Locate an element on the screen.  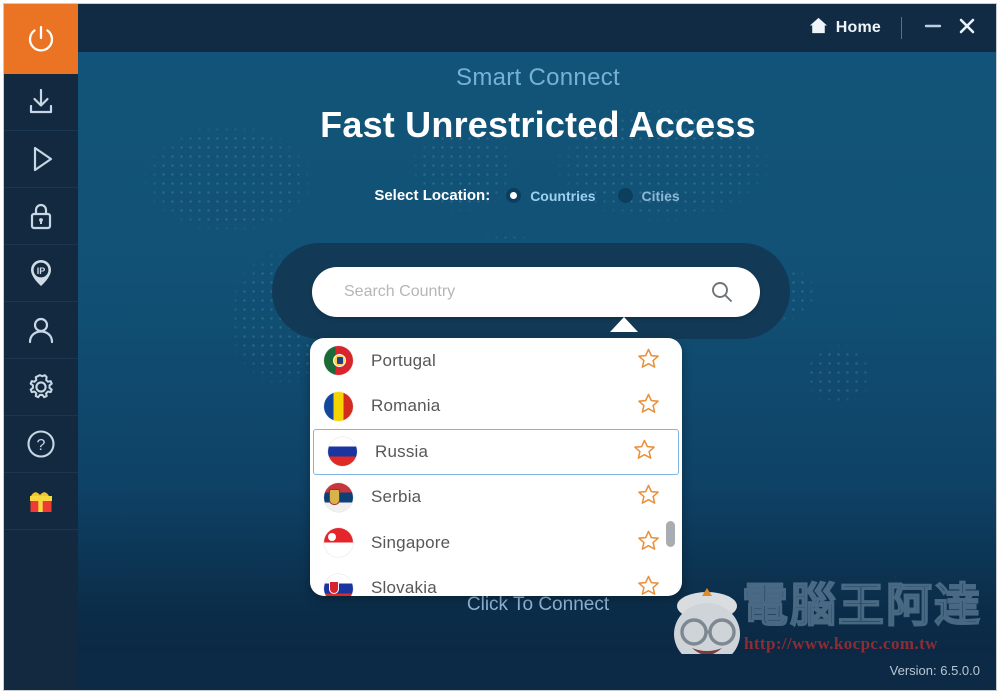
sidebar-item-play is located at coordinates (41, 159).